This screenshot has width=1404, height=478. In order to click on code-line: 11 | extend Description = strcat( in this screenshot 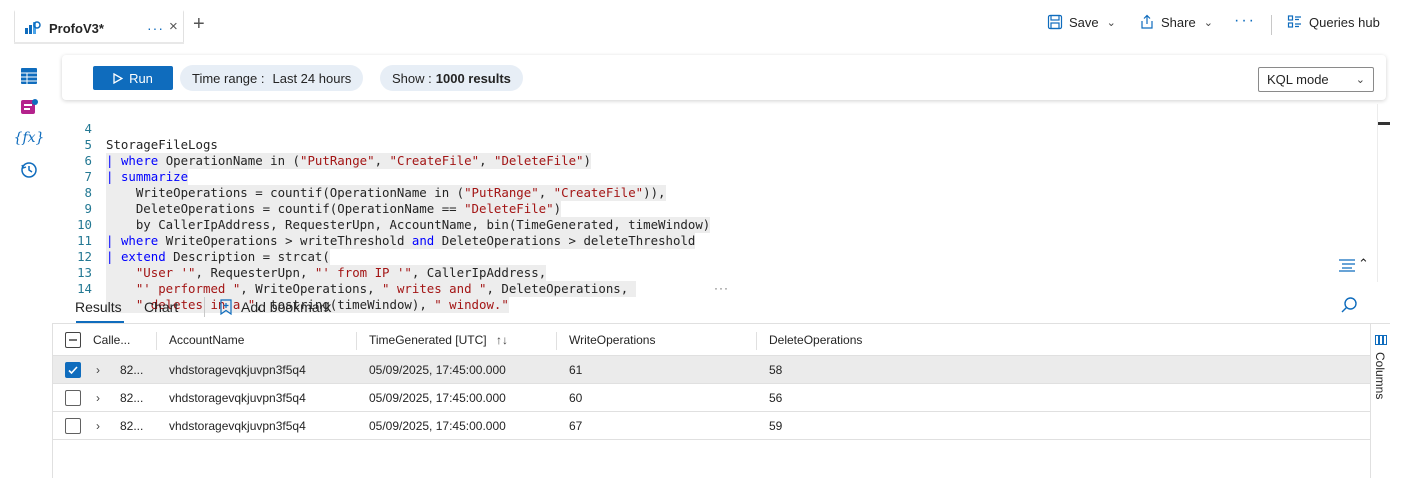, I will do `click(196, 241)`.